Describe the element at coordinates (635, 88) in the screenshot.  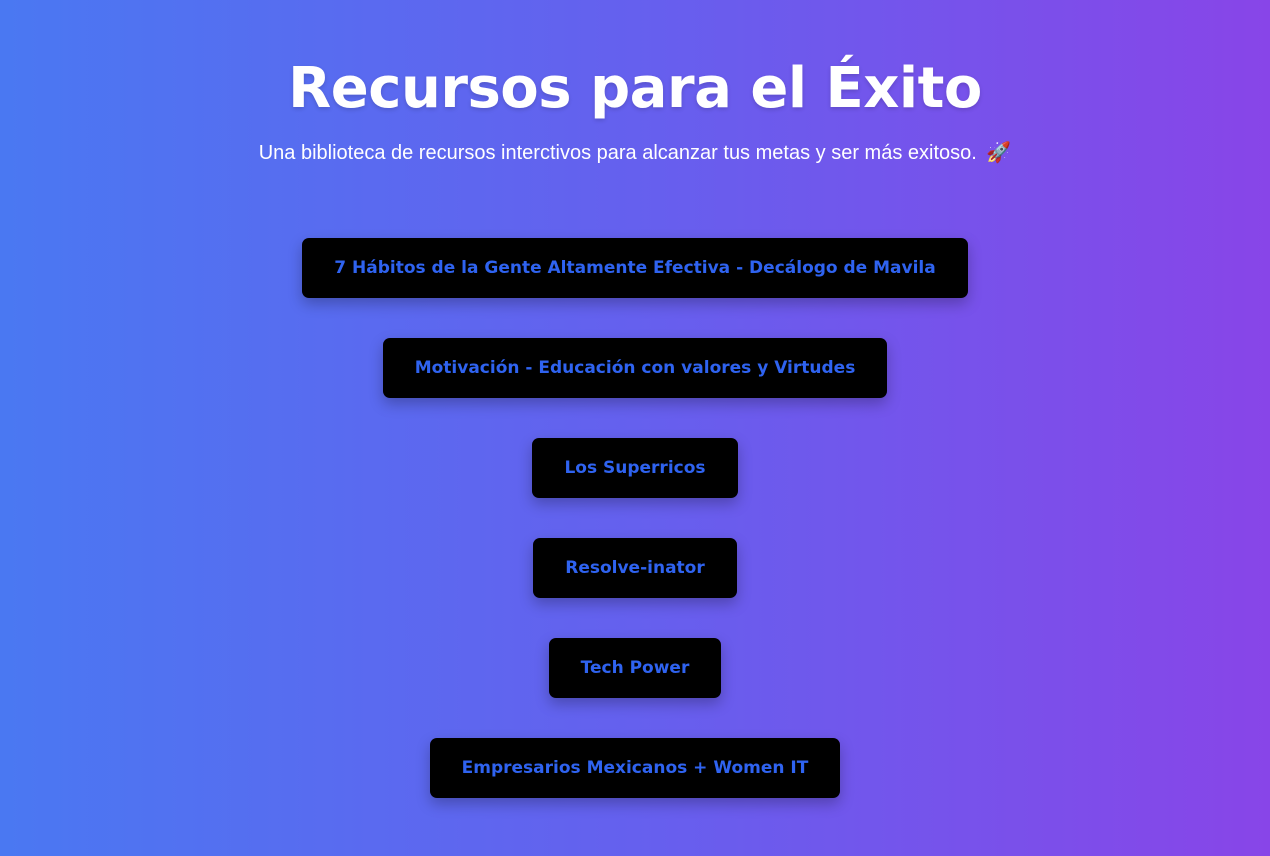
I see `page-title: Recursos para el Éxito` at that location.